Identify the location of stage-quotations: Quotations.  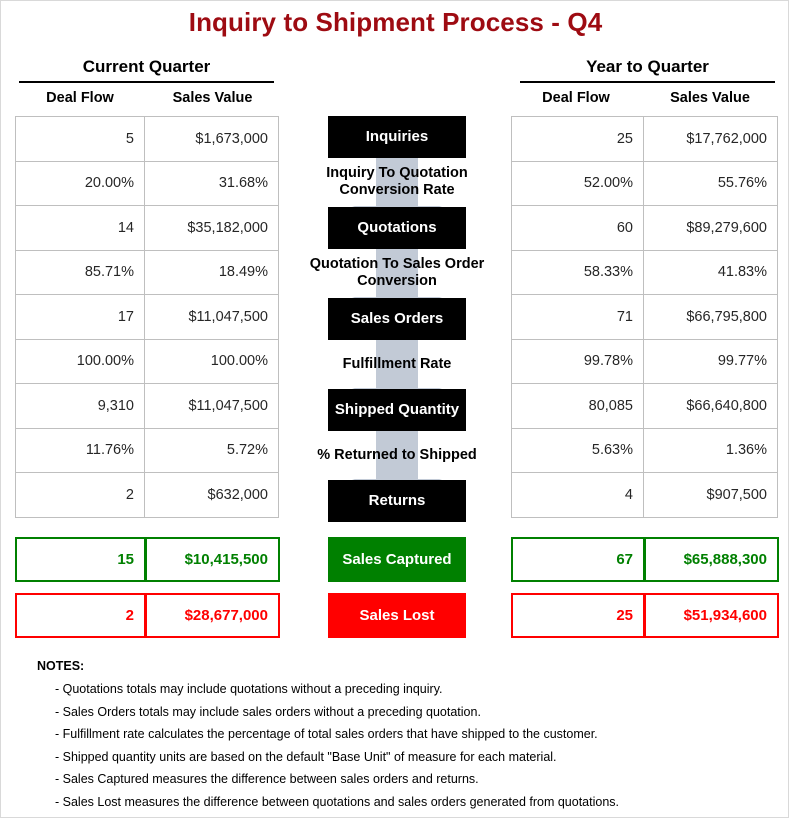
(397, 228).